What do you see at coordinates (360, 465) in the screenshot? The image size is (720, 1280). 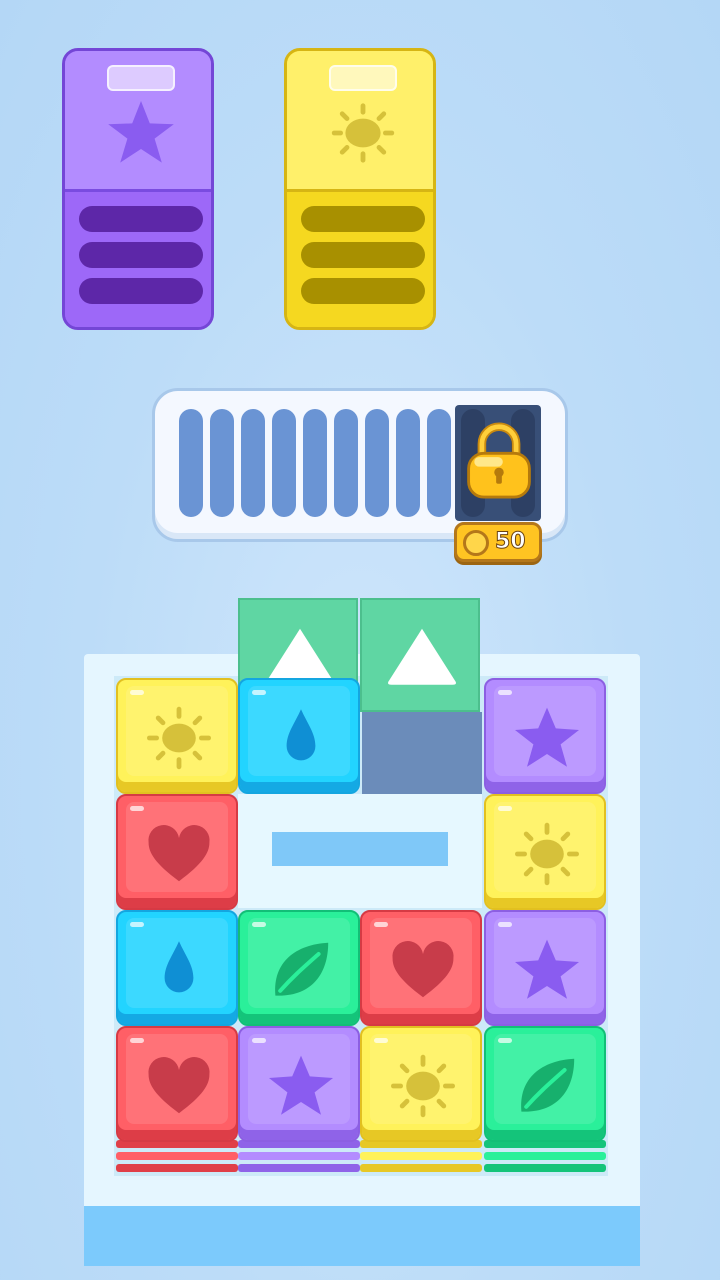 I see `tile-queue` at bounding box center [360, 465].